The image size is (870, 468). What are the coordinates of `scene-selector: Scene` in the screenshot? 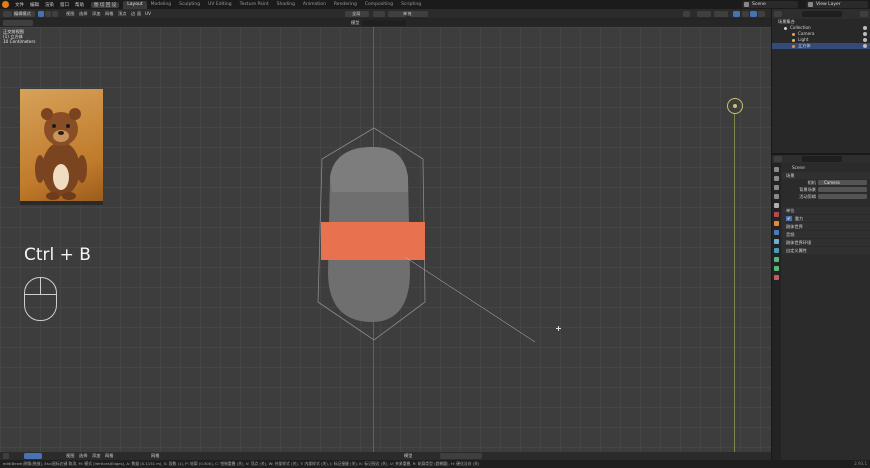 It's located at (770, 4).